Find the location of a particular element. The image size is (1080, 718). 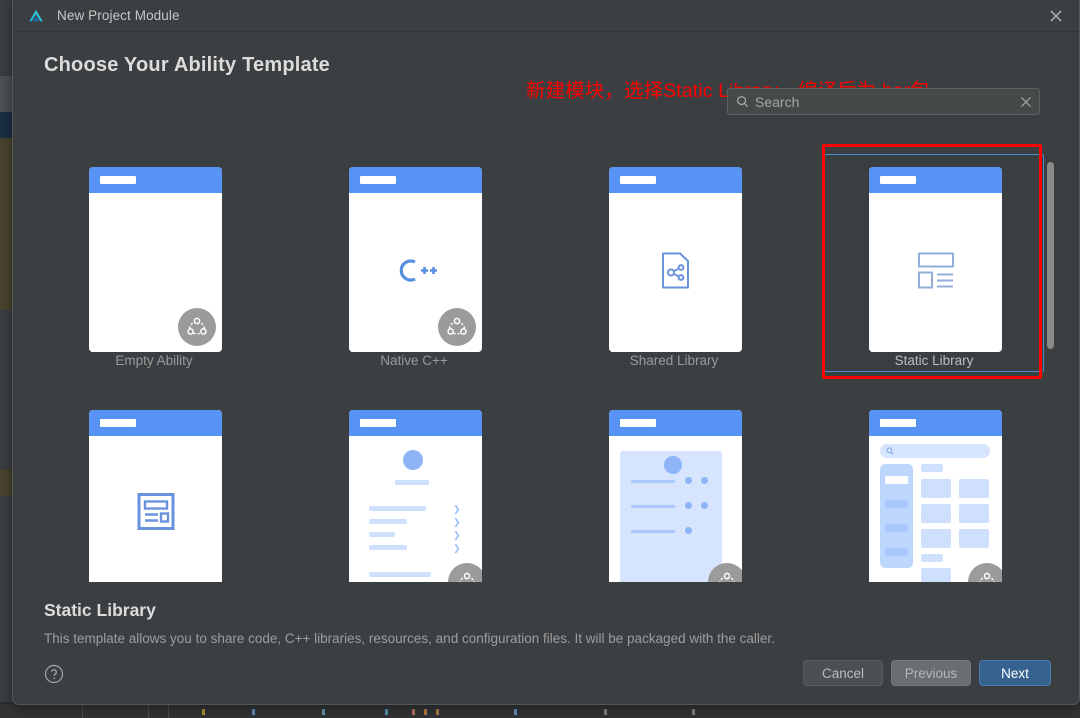

shared-document-icon is located at coordinates (676, 272).